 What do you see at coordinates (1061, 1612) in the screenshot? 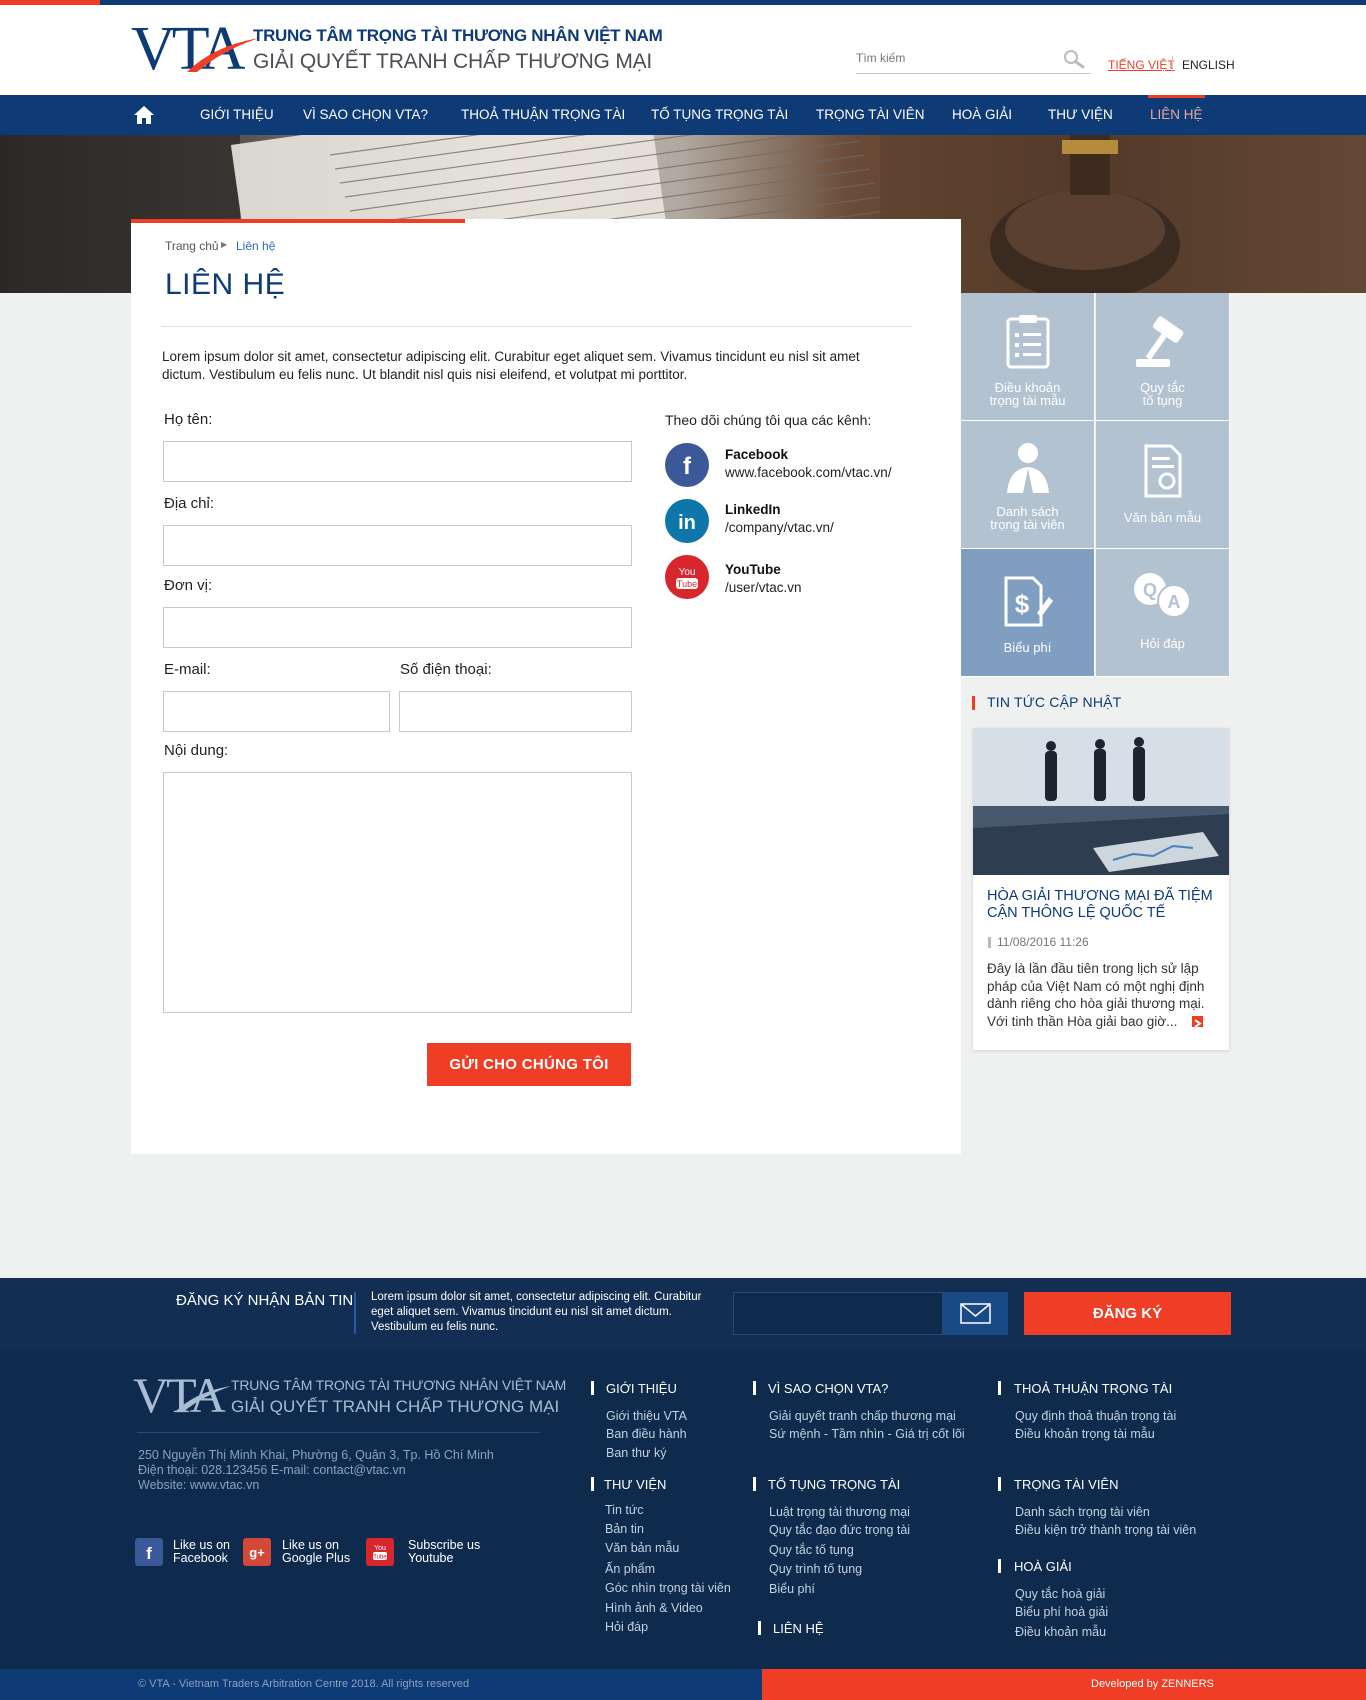
I see `footer-link: Biểu phí hoà giải` at bounding box center [1061, 1612].